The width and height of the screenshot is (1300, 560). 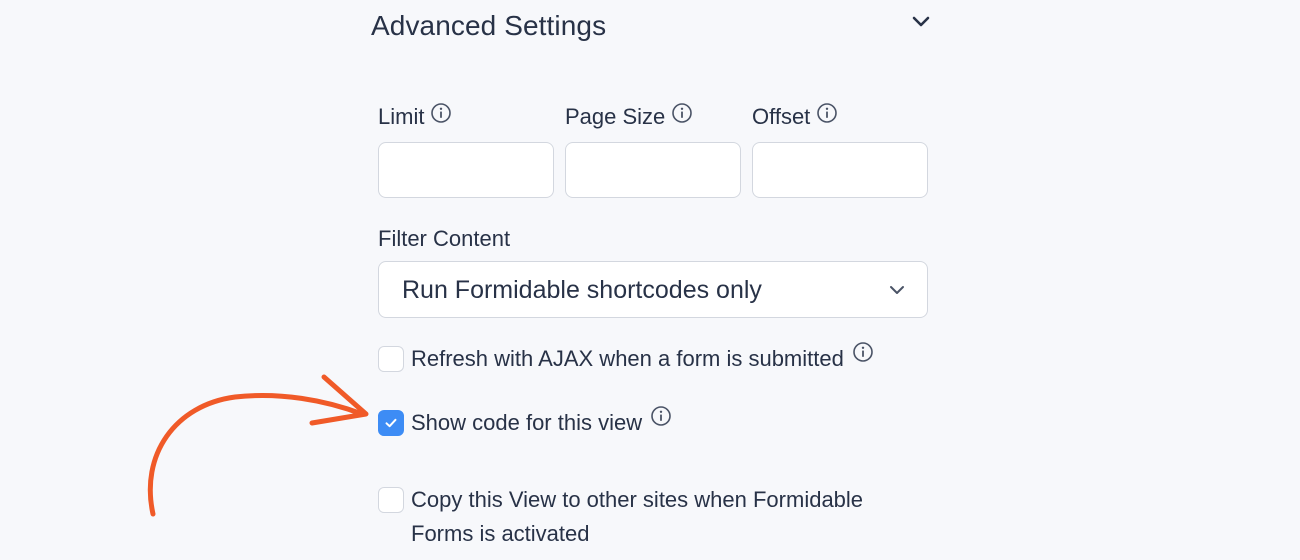 I want to click on offset-field: Offset, so click(x=840, y=150).